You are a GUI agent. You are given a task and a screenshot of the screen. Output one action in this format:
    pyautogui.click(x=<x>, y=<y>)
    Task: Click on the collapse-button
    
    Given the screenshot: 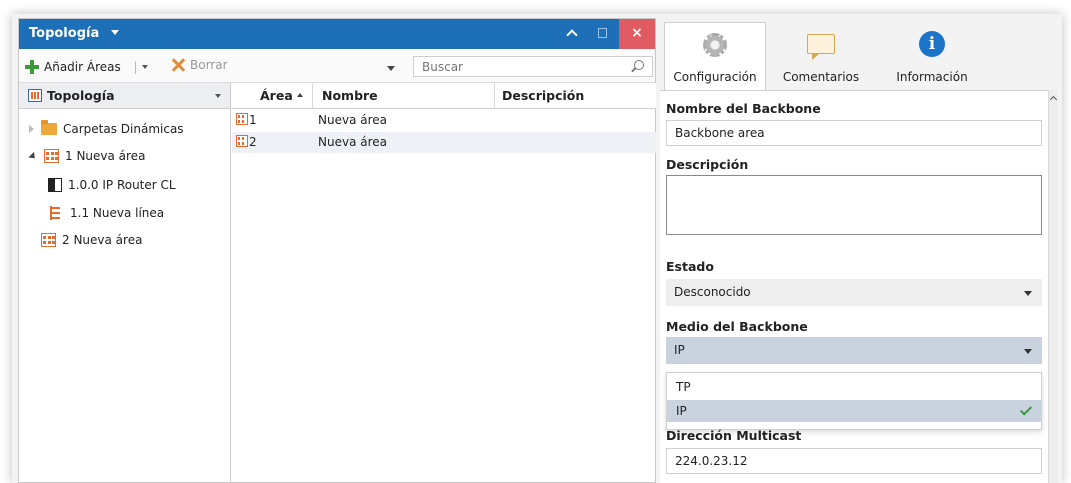 What is the action you would take?
    pyautogui.click(x=572, y=34)
    